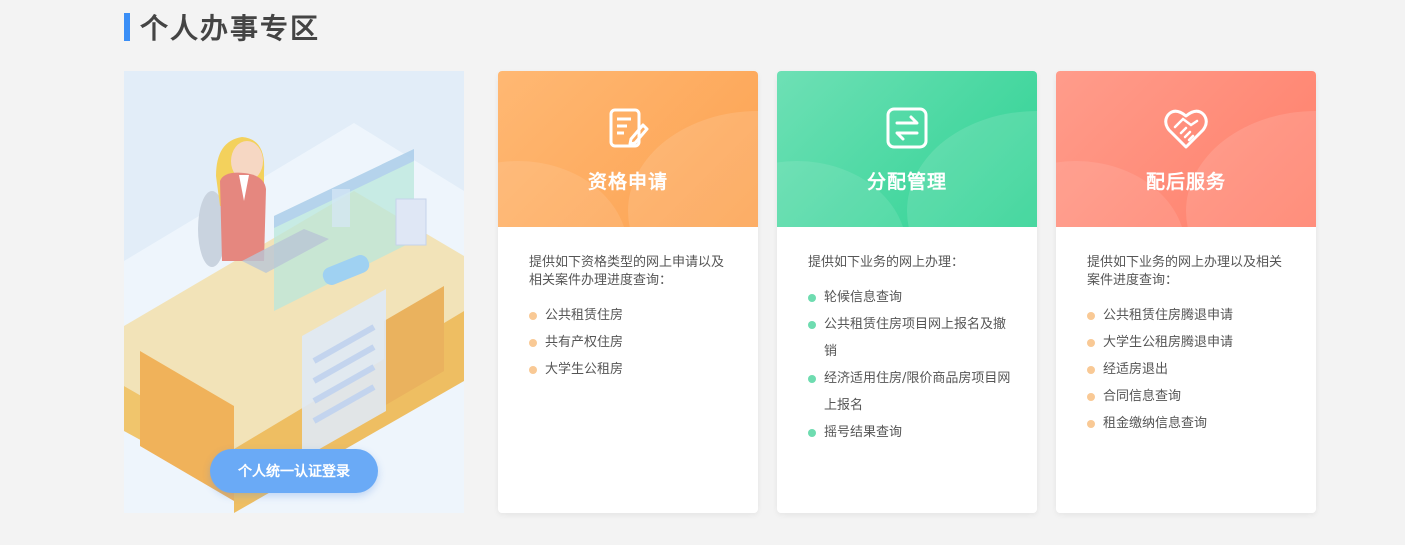  Describe the element at coordinates (907, 128) in the screenshot. I see `exchange-icon` at that location.